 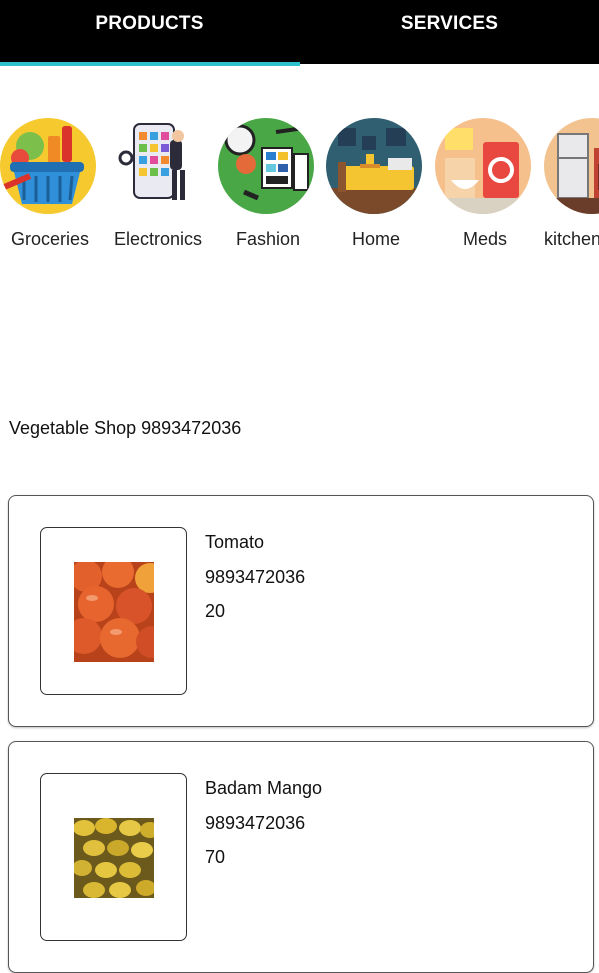 I want to click on product-price: 20, so click(x=215, y=611).